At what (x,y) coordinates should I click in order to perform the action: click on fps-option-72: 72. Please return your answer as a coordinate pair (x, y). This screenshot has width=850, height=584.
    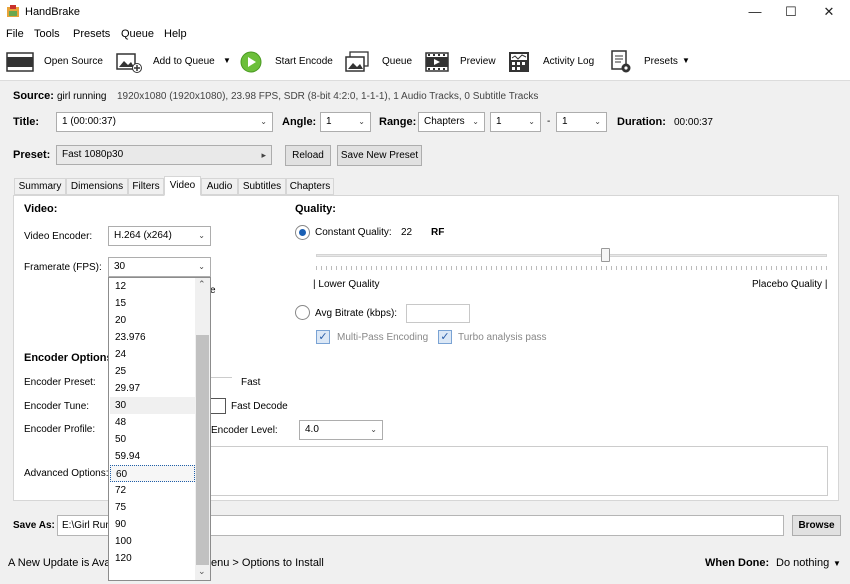
    Looking at the image, I should click on (152, 490).